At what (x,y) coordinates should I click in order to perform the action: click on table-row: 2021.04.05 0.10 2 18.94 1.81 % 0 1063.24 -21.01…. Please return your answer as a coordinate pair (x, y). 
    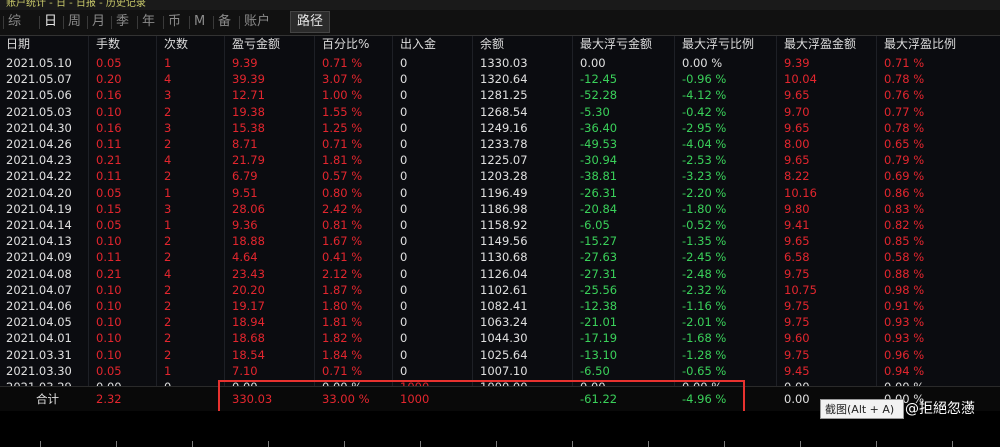
    Looking at the image, I should click on (500, 322).